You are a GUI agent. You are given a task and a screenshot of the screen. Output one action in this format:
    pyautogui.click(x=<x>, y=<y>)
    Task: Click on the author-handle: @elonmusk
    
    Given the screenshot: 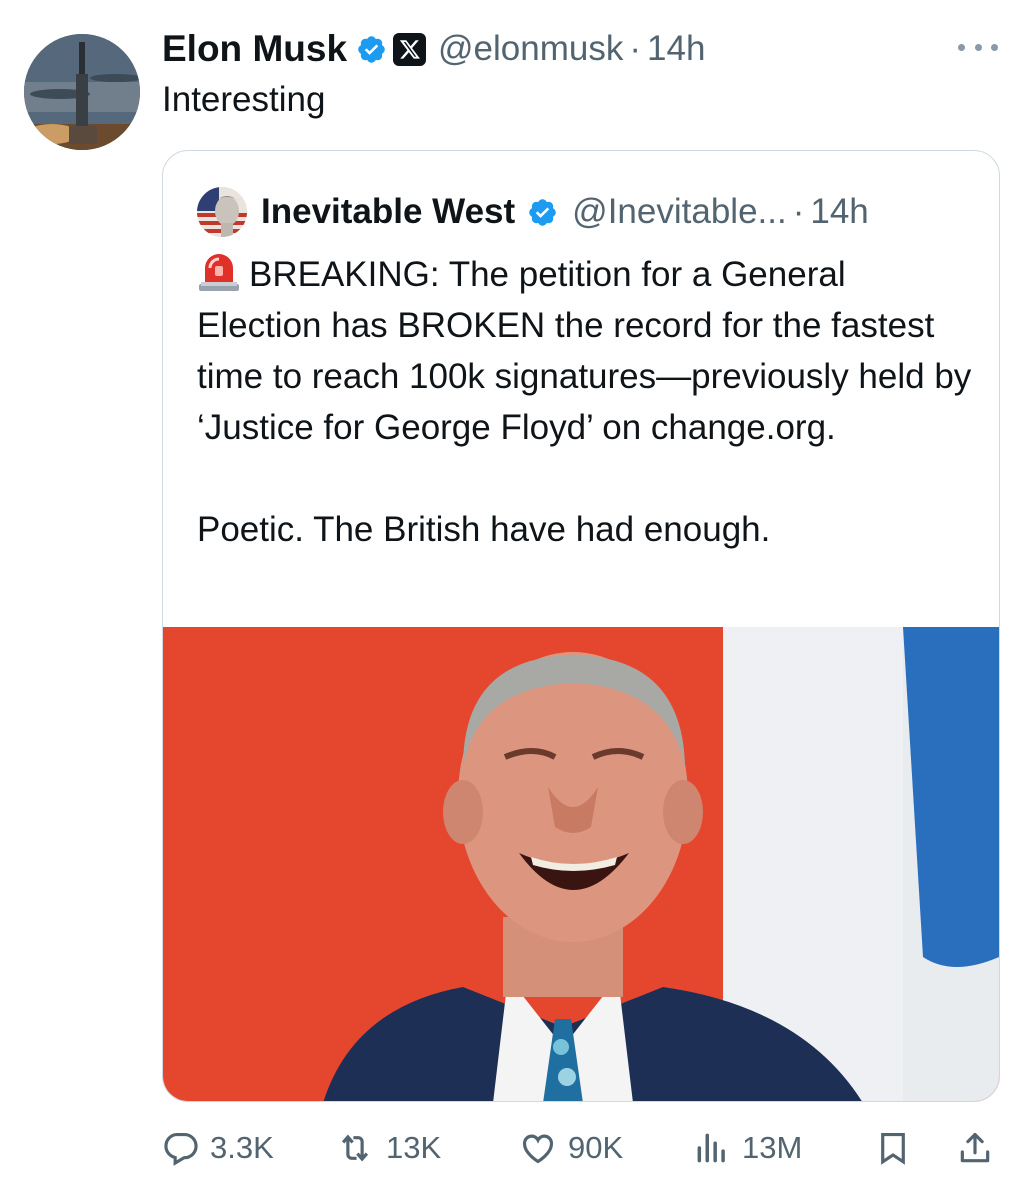 What is the action you would take?
    pyautogui.click(x=530, y=49)
    